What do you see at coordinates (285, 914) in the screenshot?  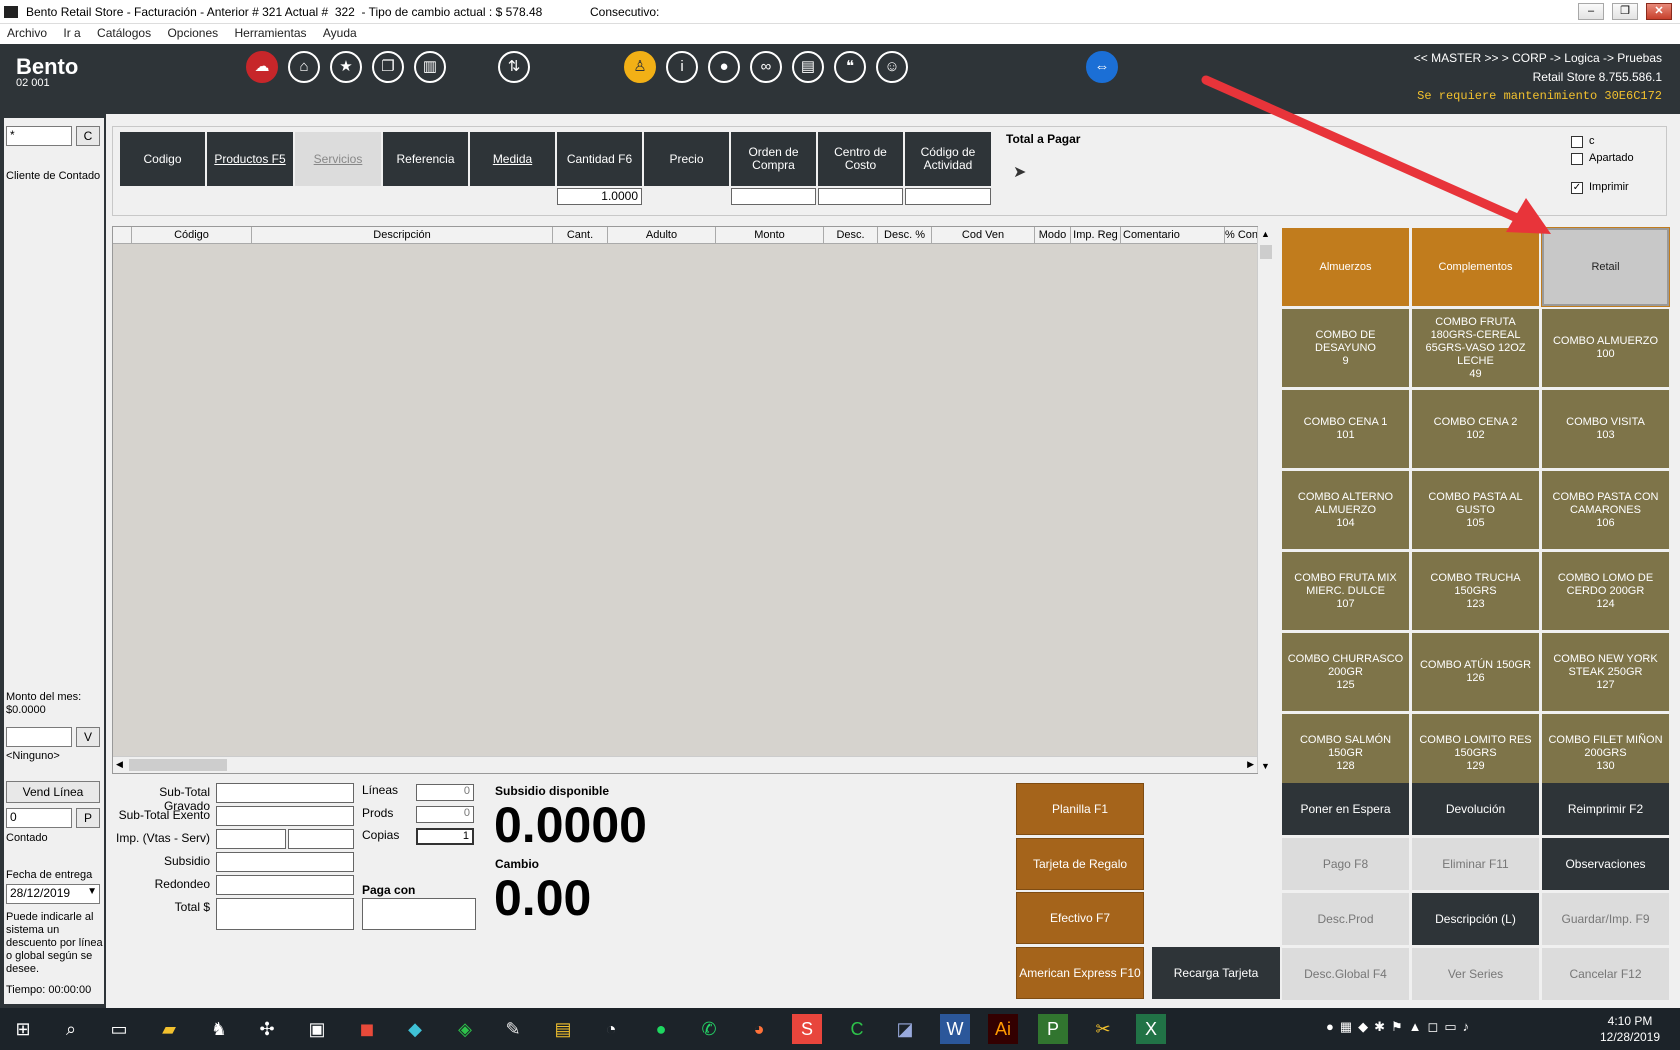 I see `total-field` at bounding box center [285, 914].